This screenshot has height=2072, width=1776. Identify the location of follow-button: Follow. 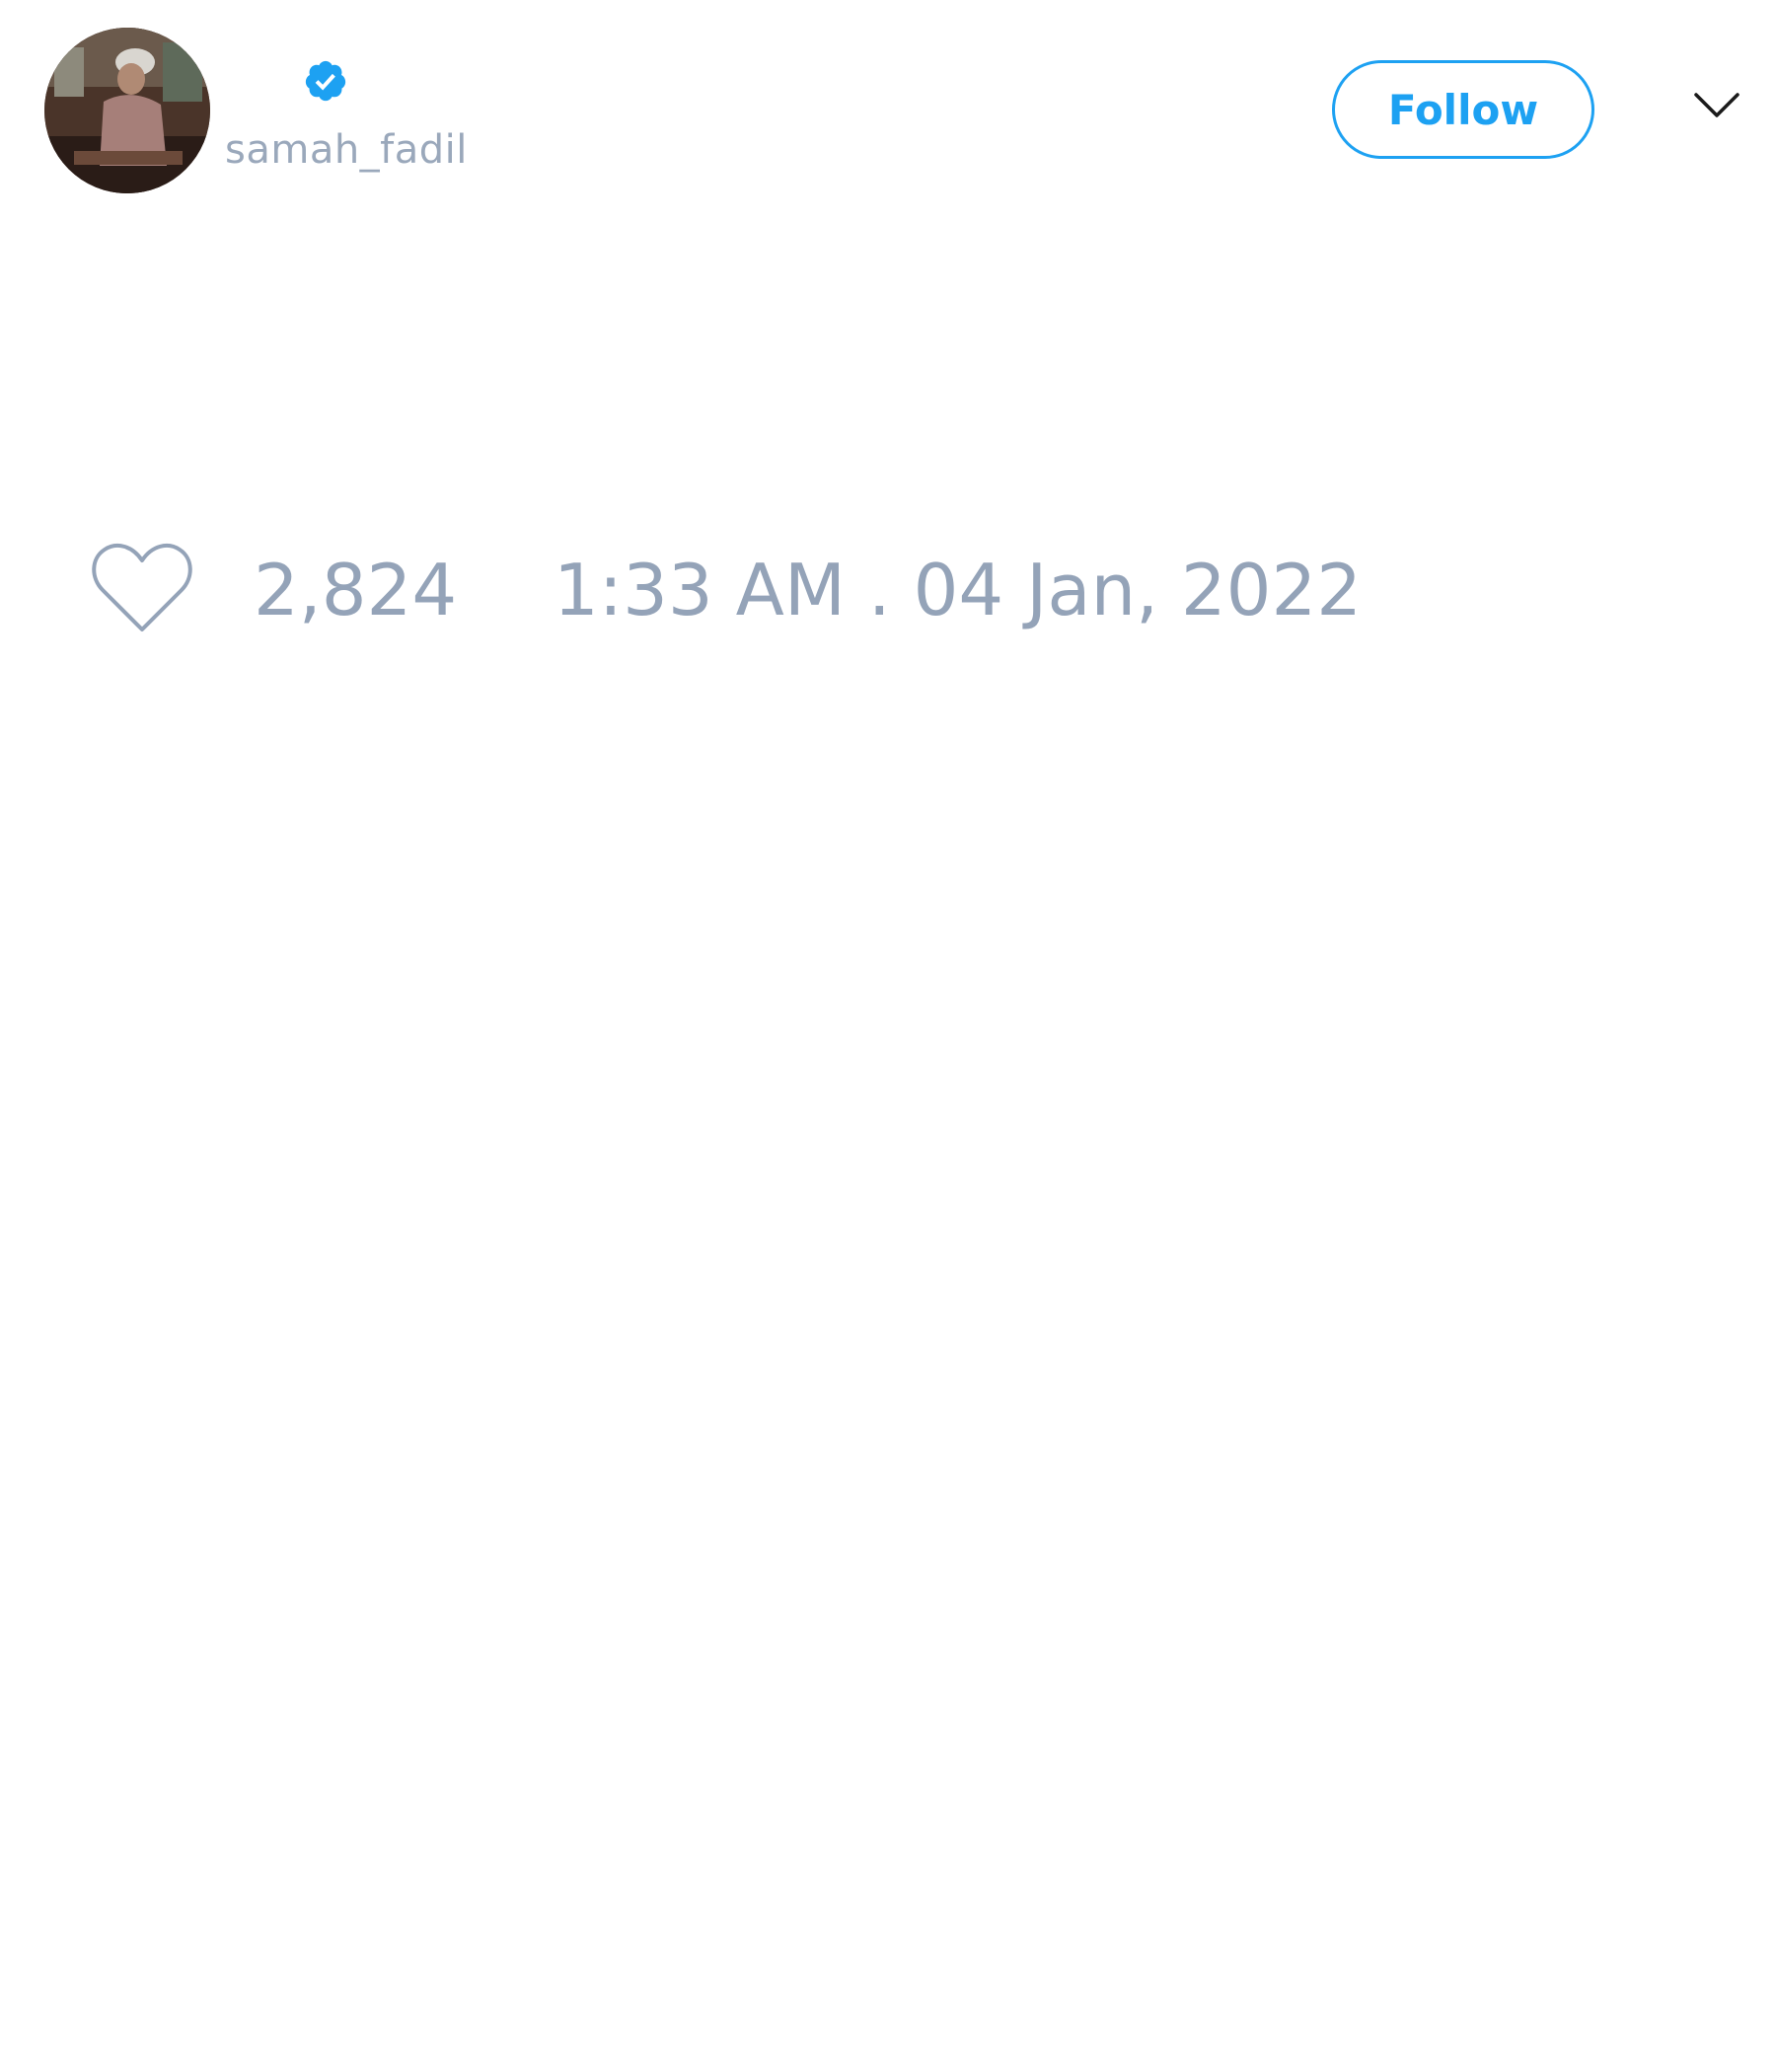
(1463, 110).